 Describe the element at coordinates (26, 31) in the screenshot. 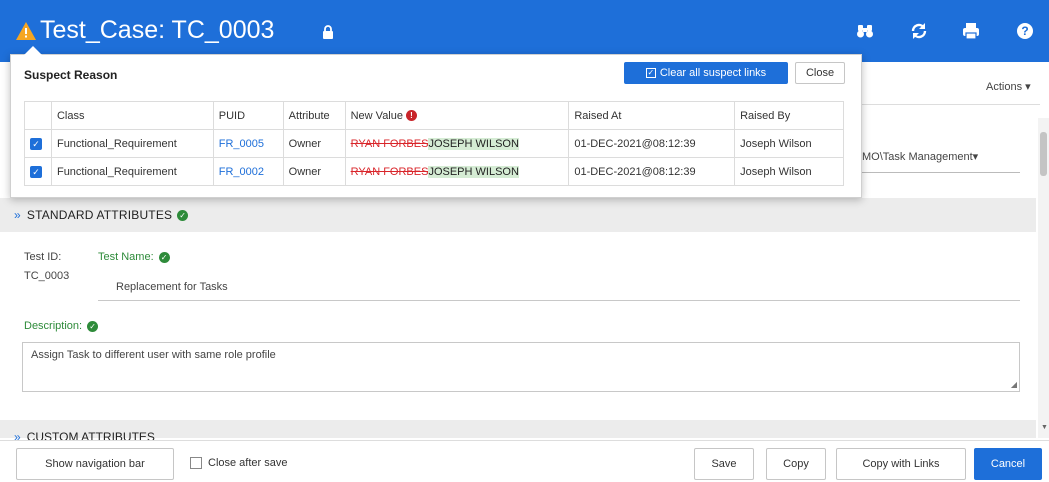

I see `warning-icon` at that location.